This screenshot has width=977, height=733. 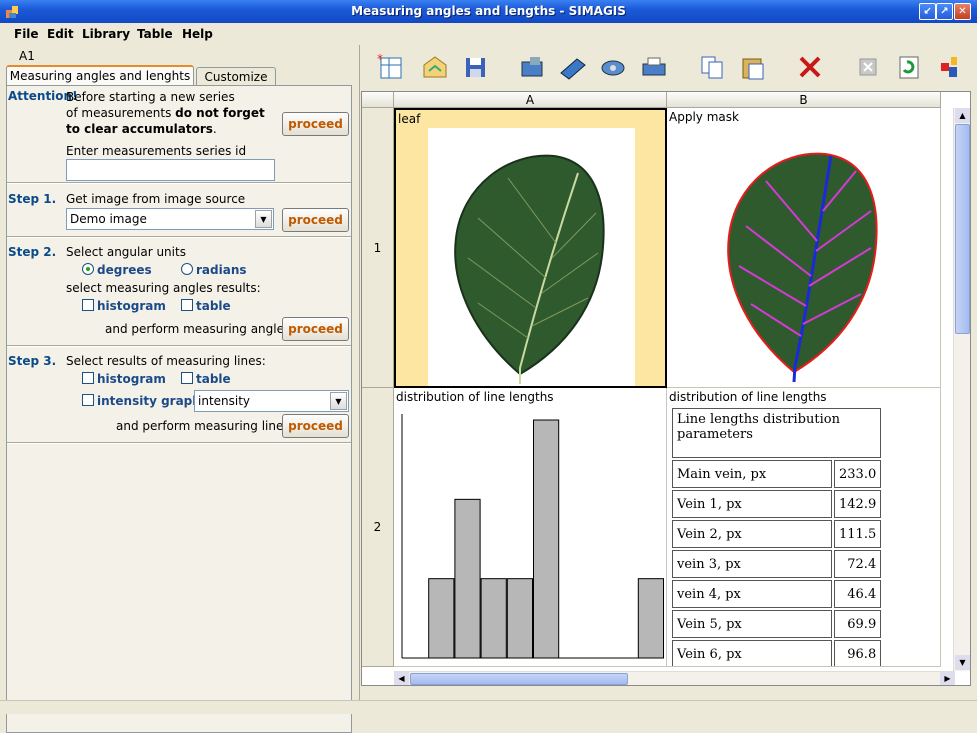 I want to click on tab-customize: Customize, so click(x=236, y=77).